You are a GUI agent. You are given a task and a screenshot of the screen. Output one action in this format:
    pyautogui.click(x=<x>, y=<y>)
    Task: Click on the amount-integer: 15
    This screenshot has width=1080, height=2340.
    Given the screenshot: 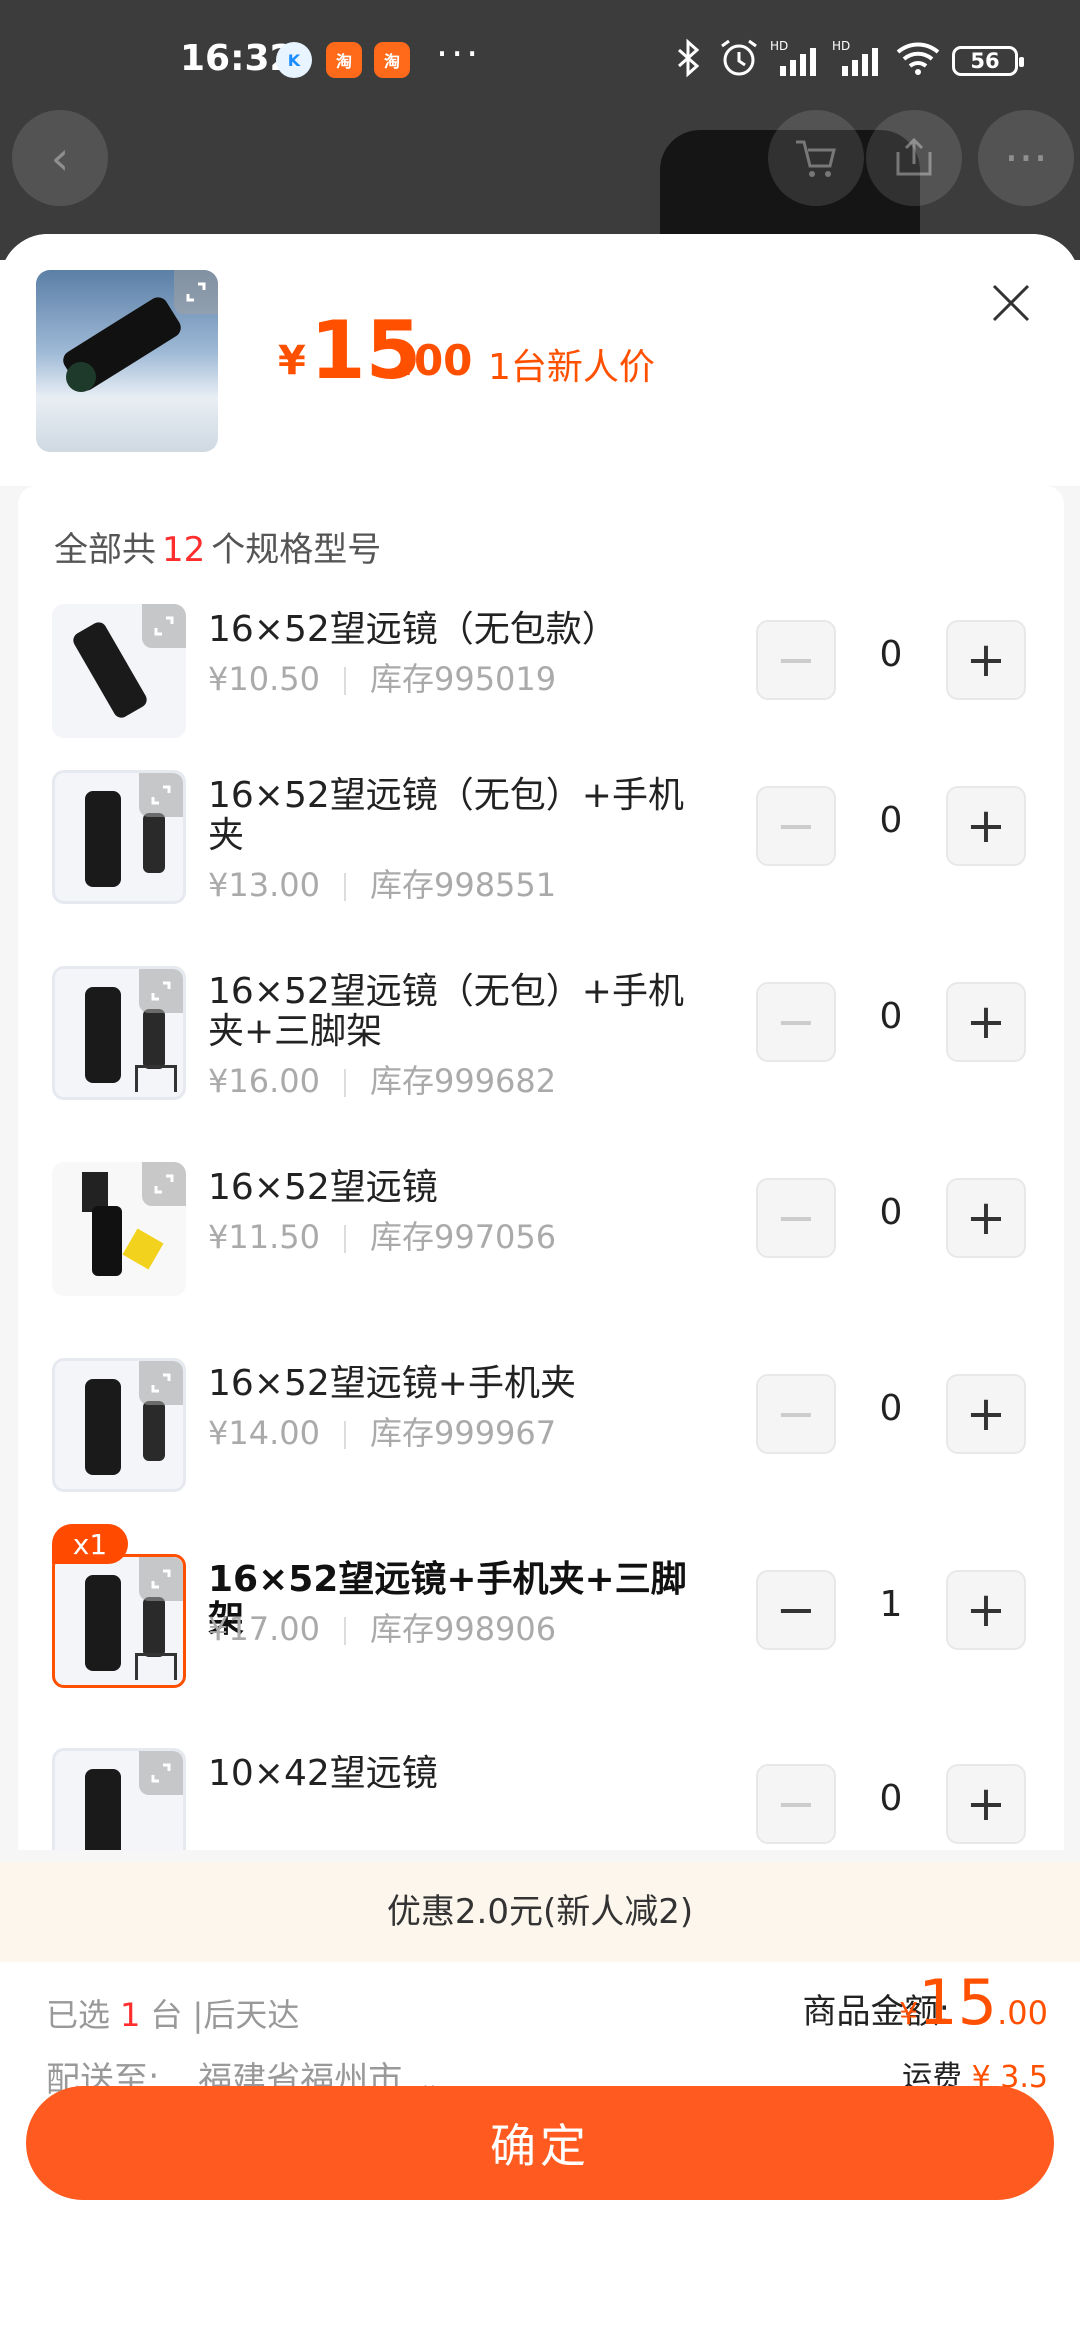 What is the action you would take?
    pyautogui.click(x=958, y=2002)
    